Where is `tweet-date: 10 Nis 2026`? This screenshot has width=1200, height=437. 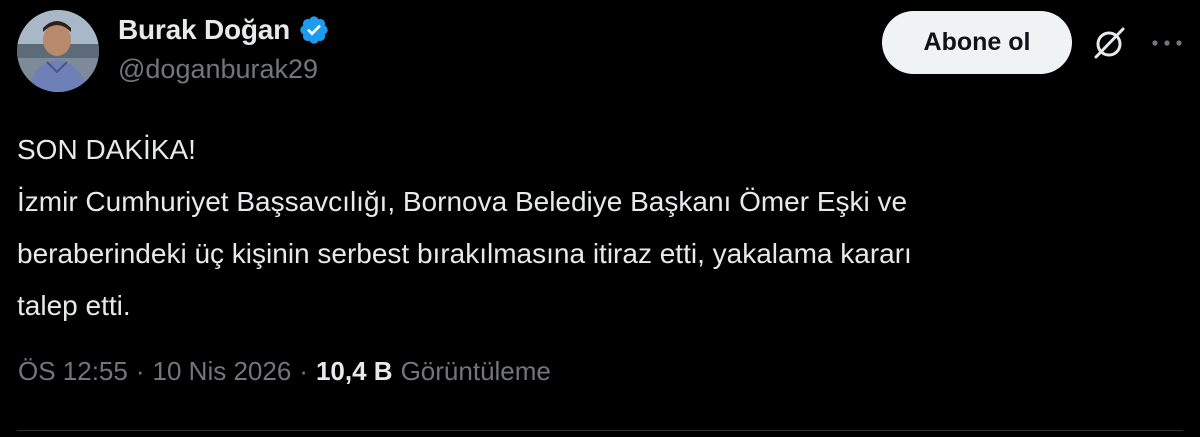
tweet-date: 10 Nis 2026 is located at coordinates (222, 371).